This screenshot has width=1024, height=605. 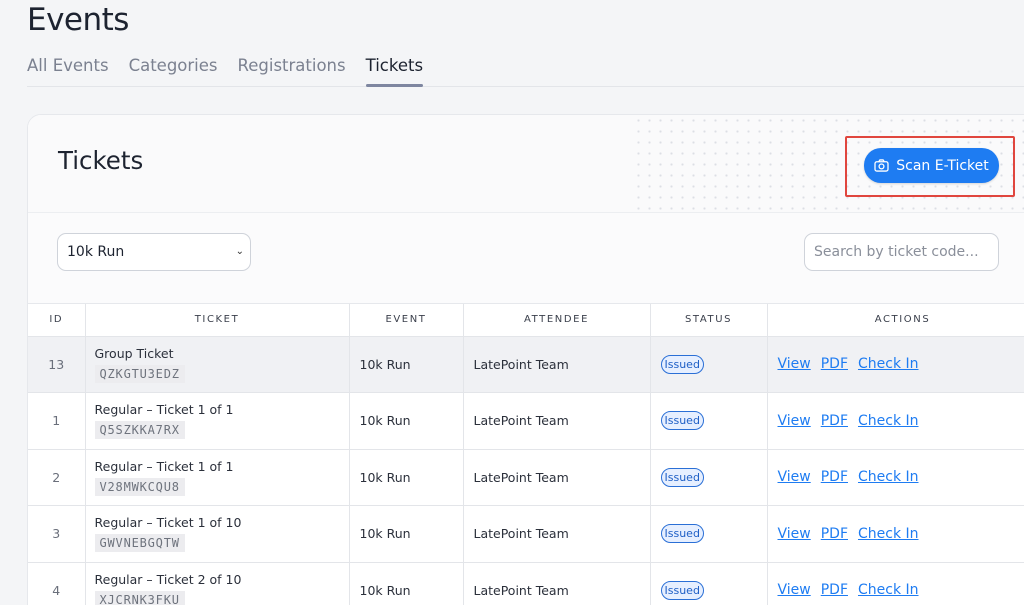 I want to click on ticket-id: 13, so click(x=57, y=364).